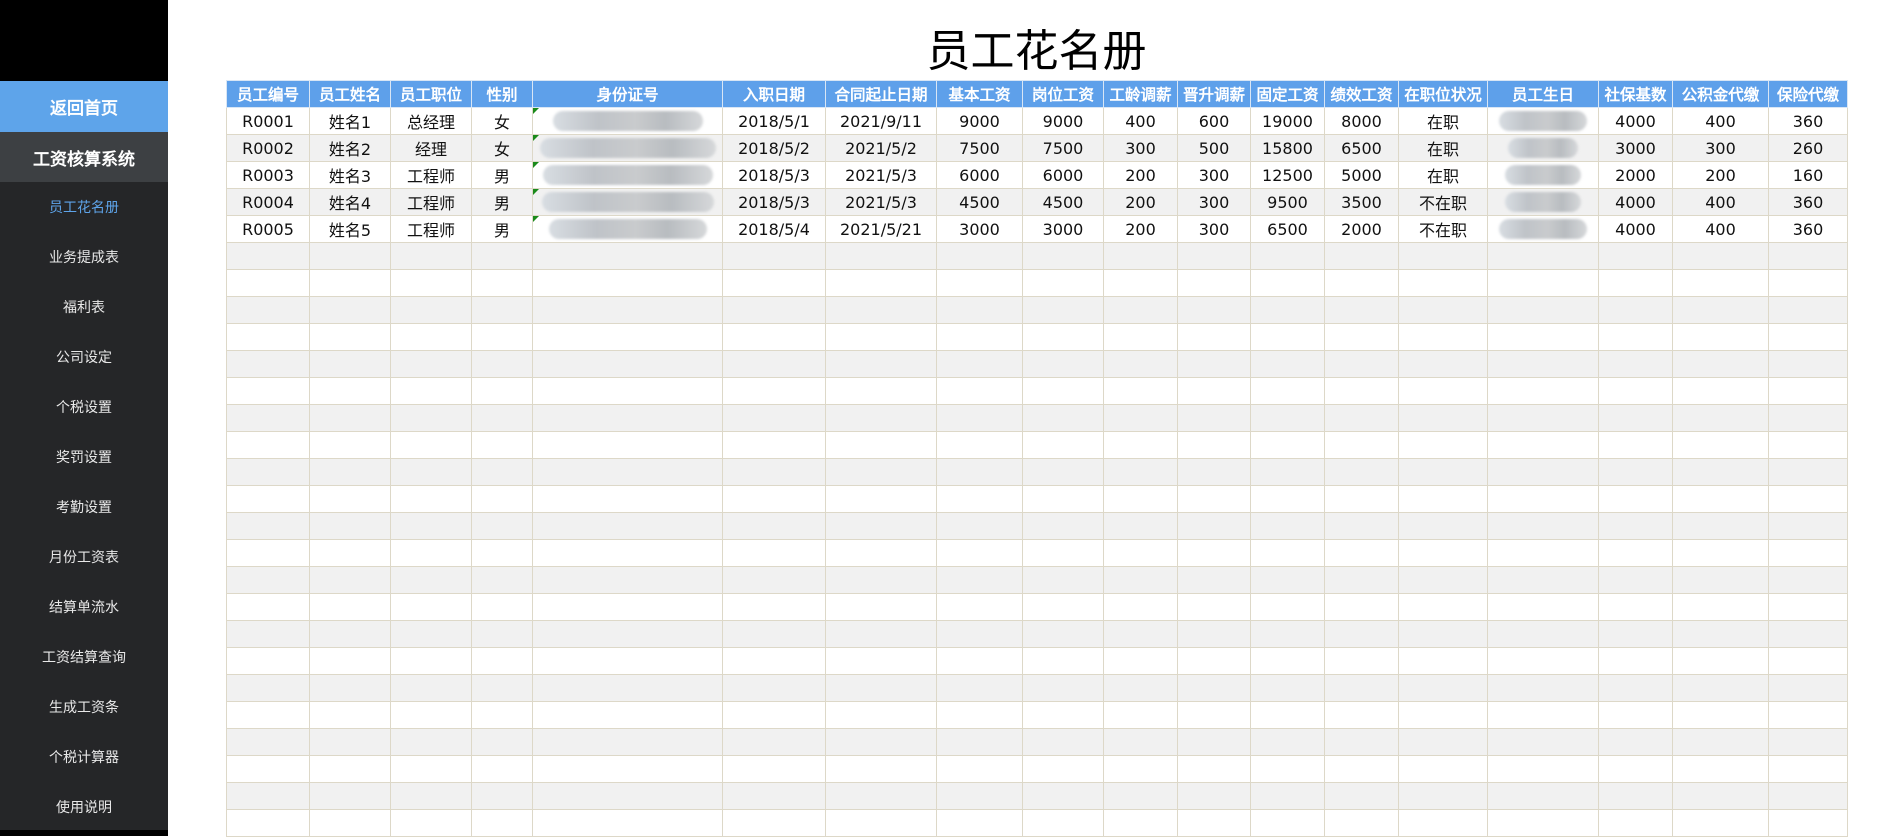 The height and width of the screenshot is (837, 1889). I want to click on table-cell: 不在职, so click(1443, 229).